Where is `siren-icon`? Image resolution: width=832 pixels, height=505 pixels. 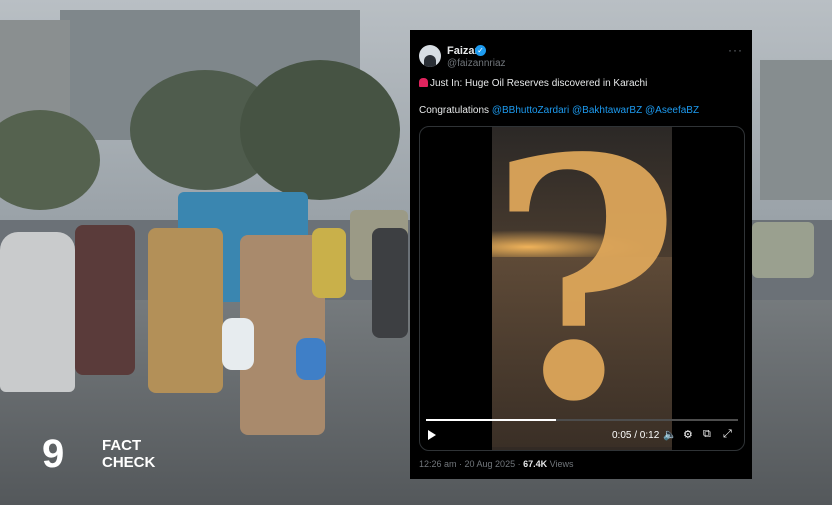
siren-icon is located at coordinates (423, 82).